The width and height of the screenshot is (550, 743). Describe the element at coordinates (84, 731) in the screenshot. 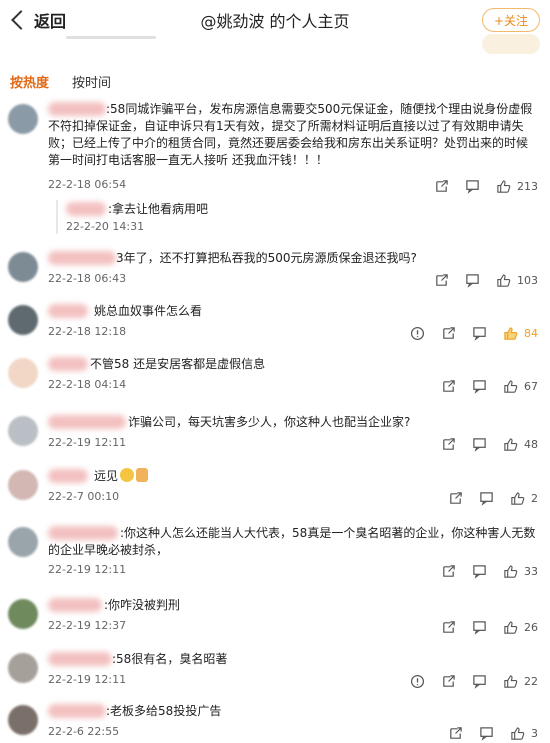

I see `comment-time: 22-2-6 22:55` at that location.